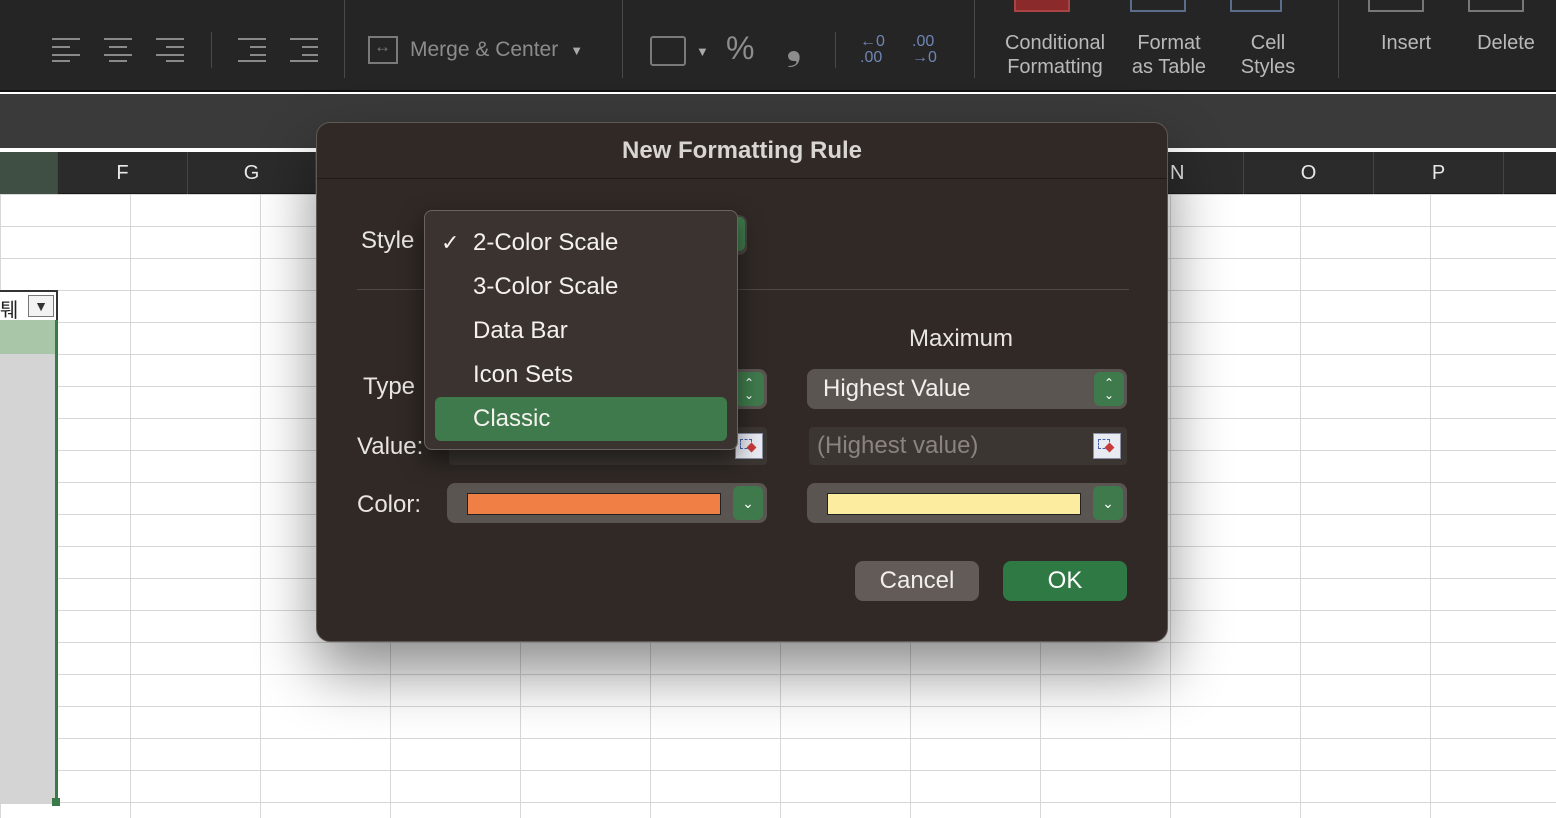 The width and height of the screenshot is (1556, 818). I want to click on menu-item-icon-sets: Icon Sets, so click(581, 375).